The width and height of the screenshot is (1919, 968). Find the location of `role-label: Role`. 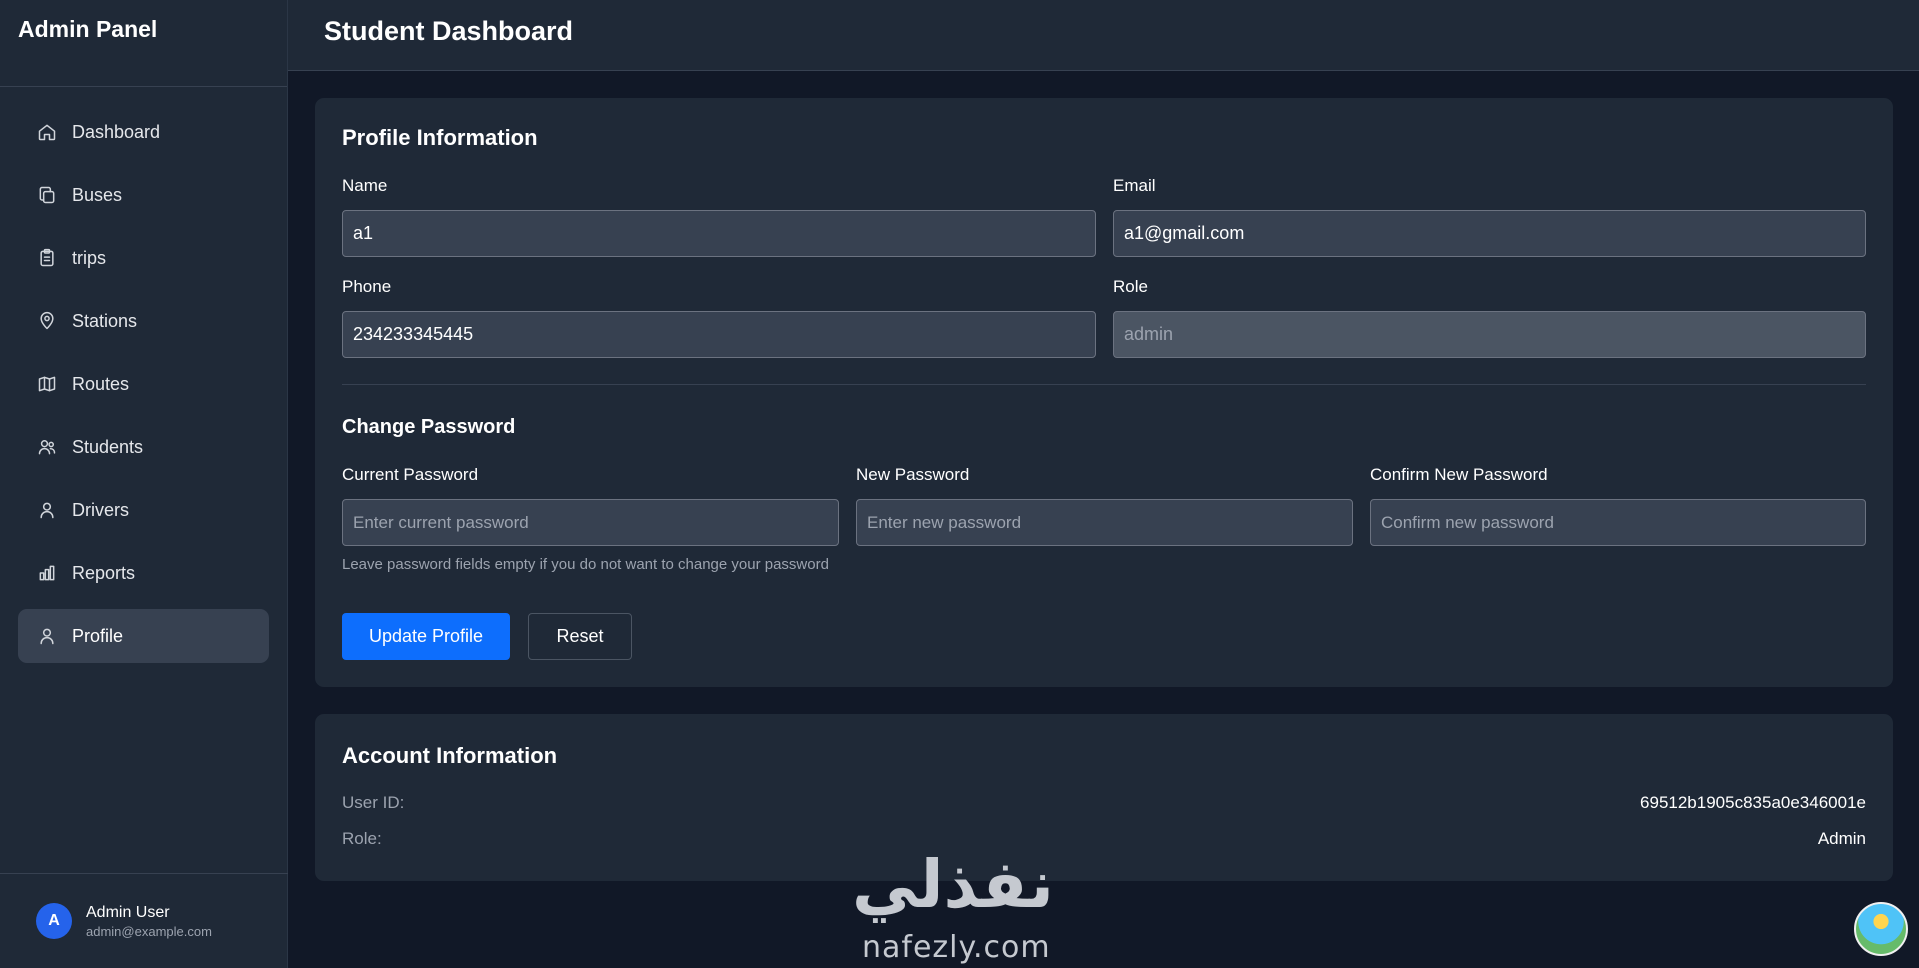

role-label: Role is located at coordinates (1130, 286).